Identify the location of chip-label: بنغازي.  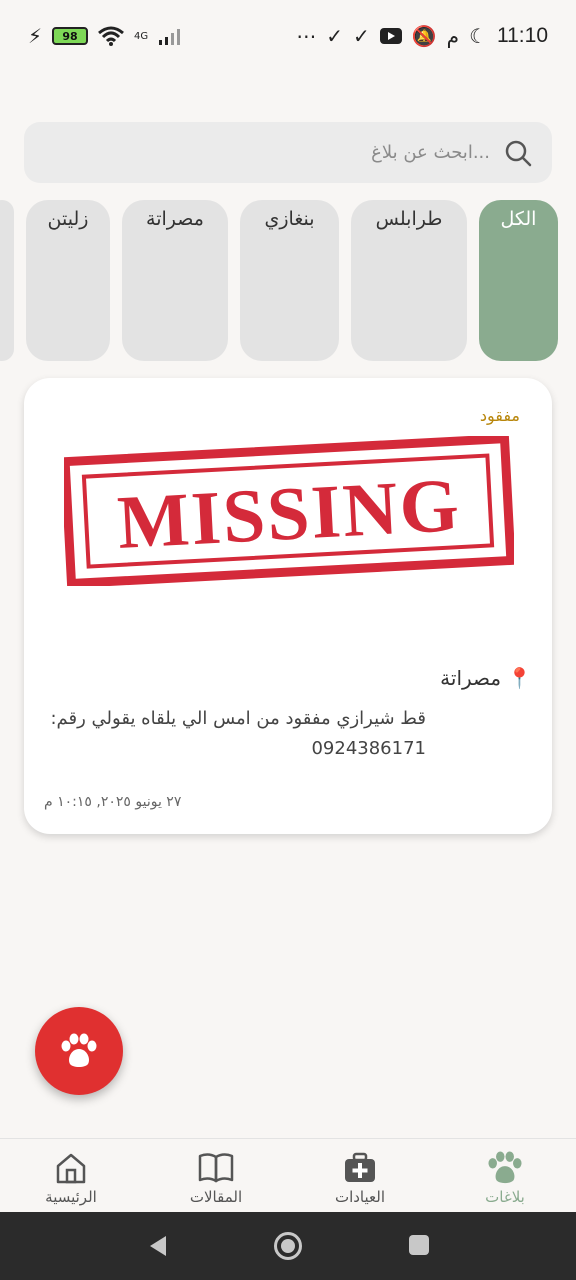
(289, 219).